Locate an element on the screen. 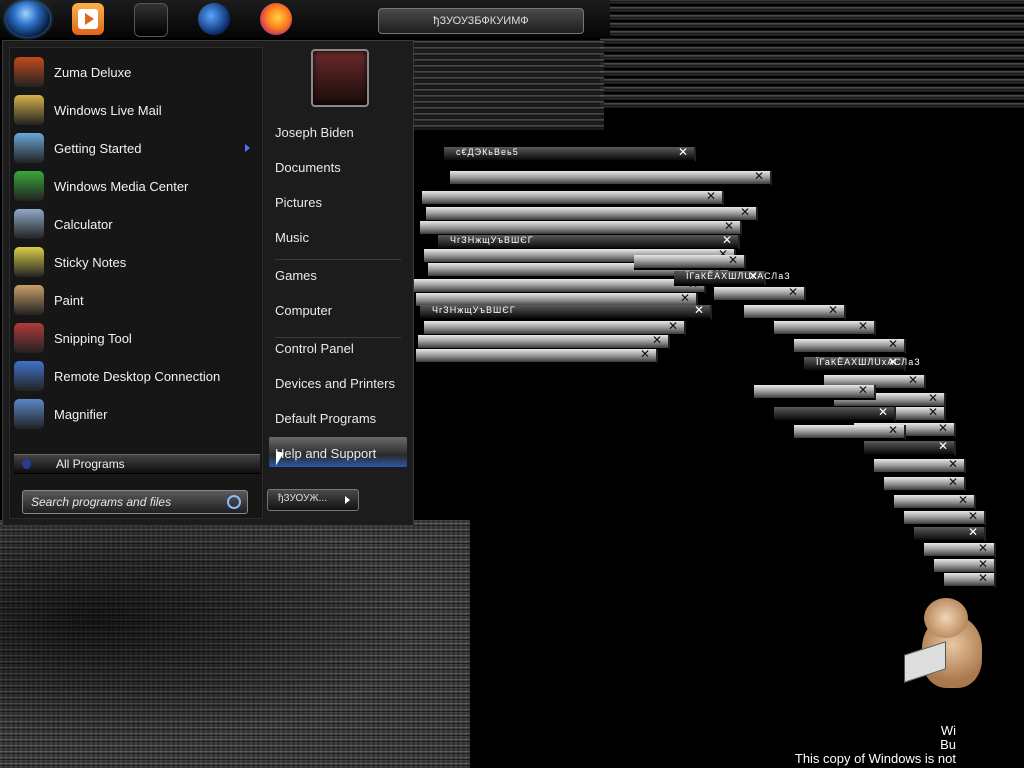 This screenshot has height=768, width=1024. start-link-joseph-biden: Joseph Biden is located at coordinates (314, 132).